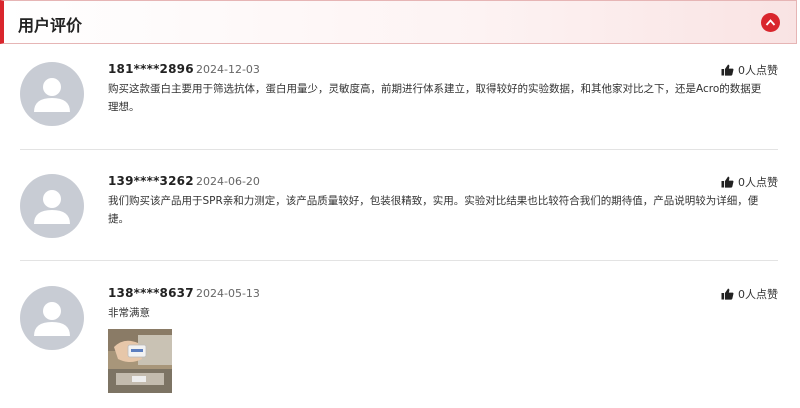 The image size is (800, 408). Describe the element at coordinates (228, 293) in the screenshot. I see `review-date: 2024-05-13` at that location.